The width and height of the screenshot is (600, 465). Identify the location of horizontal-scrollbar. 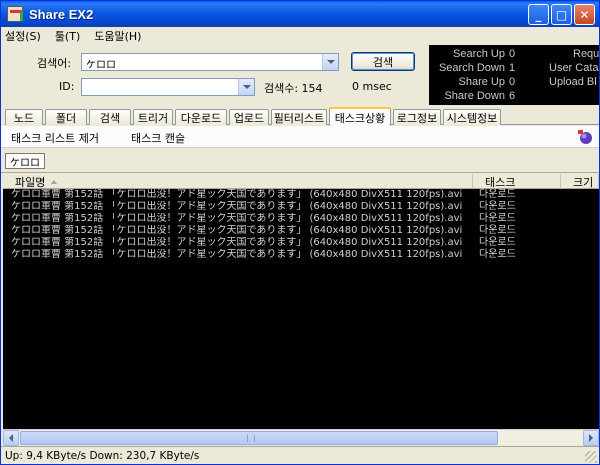
(301, 437).